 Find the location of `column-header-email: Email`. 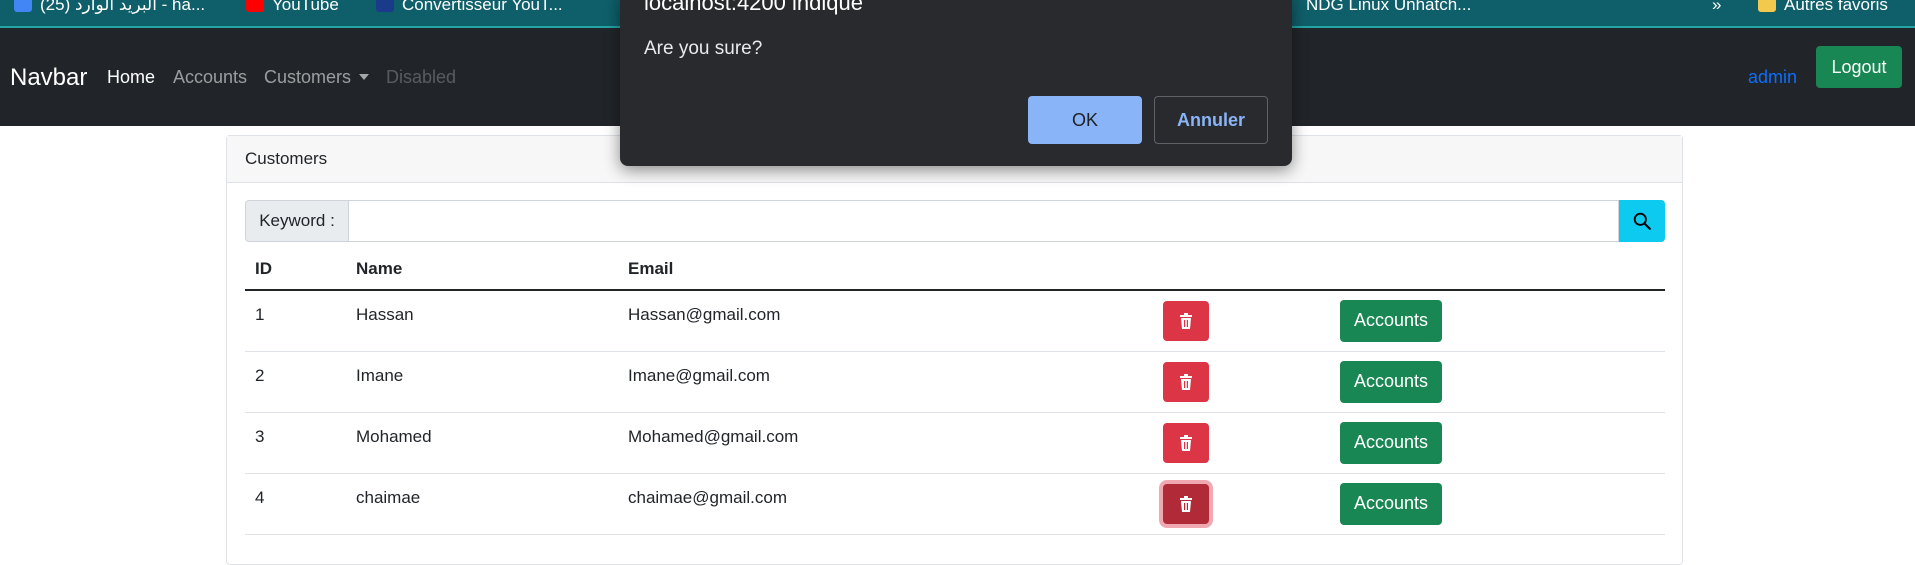

column-header-email: Email is located at coordinates (890, 269).